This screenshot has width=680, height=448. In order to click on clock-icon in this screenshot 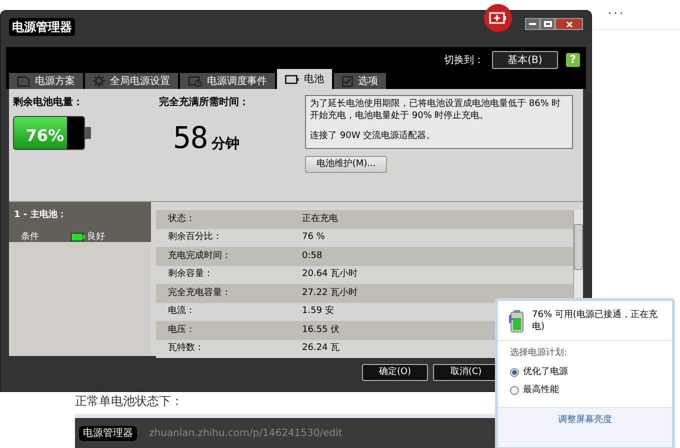, I will do `click(195, 81)`.